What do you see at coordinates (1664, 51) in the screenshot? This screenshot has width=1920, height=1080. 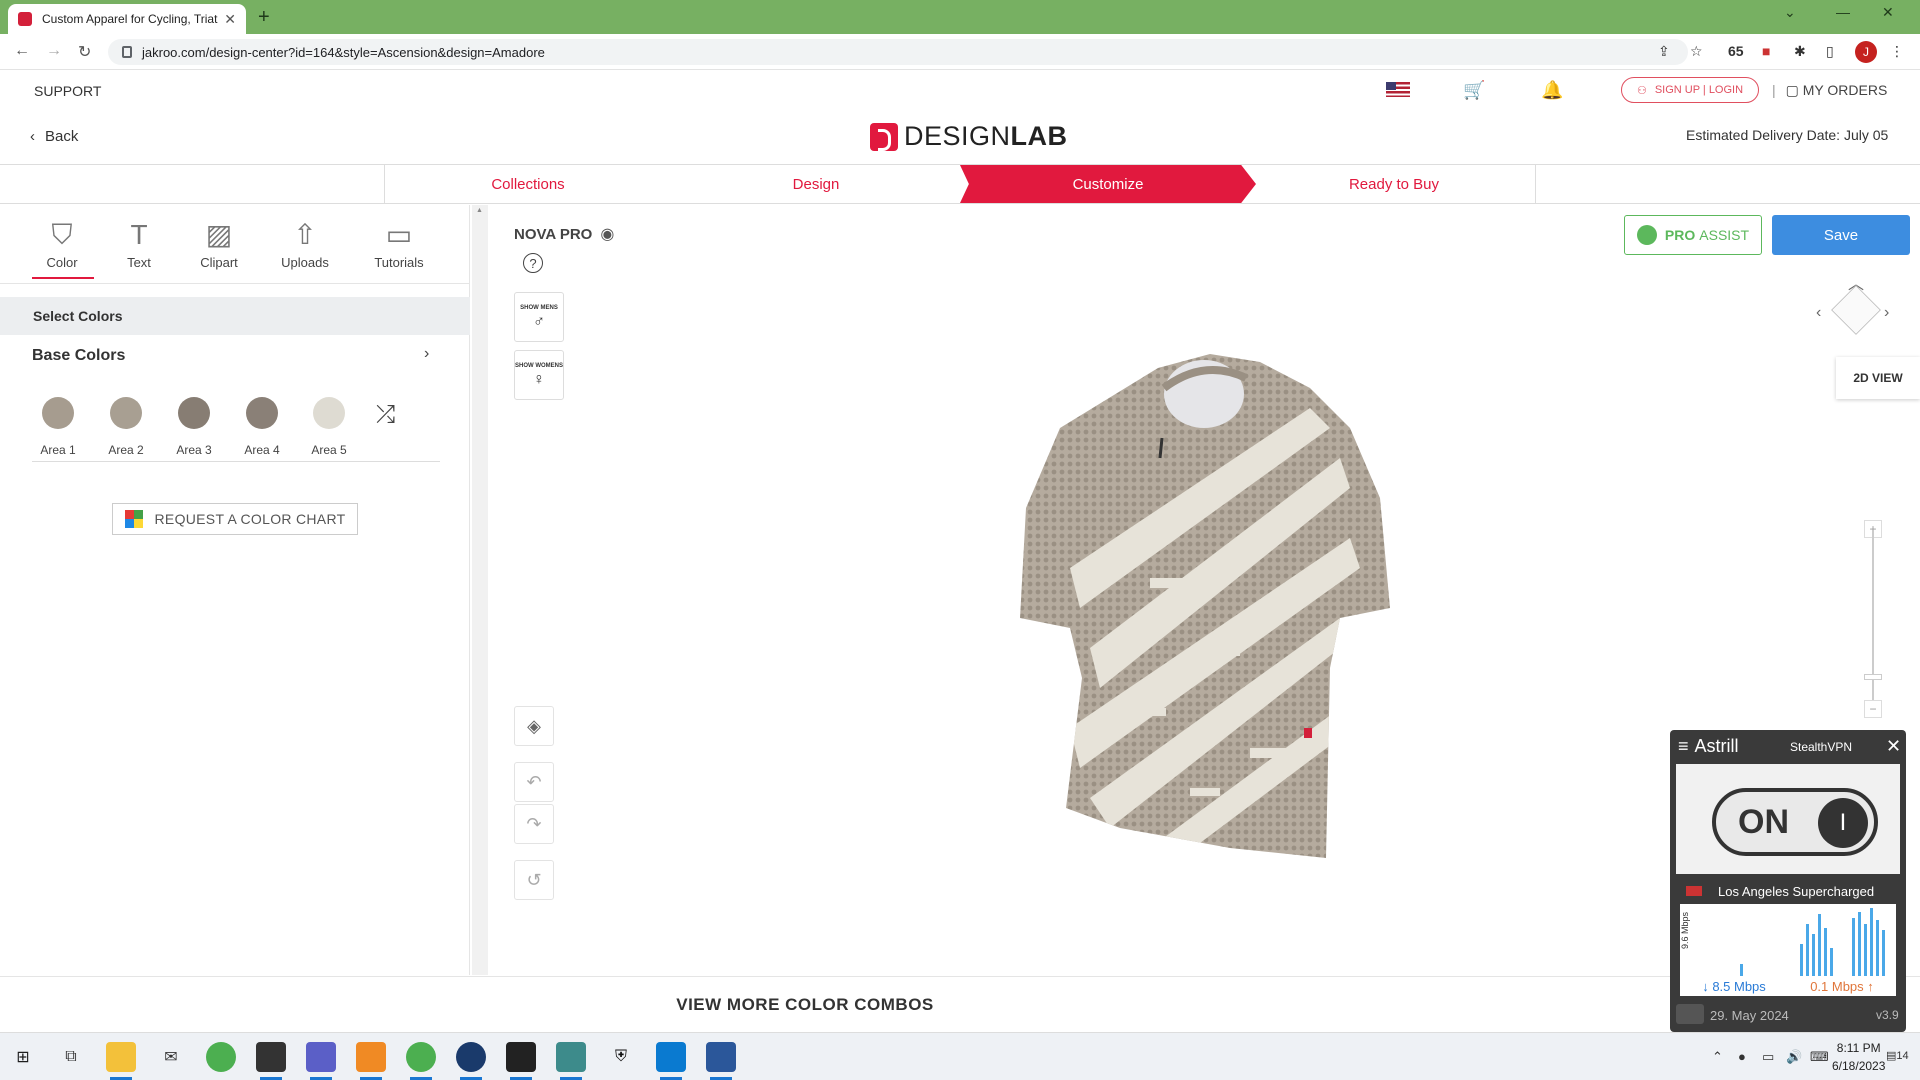 I see `share-icon: ⇪` at bounding box center [1664, 51].